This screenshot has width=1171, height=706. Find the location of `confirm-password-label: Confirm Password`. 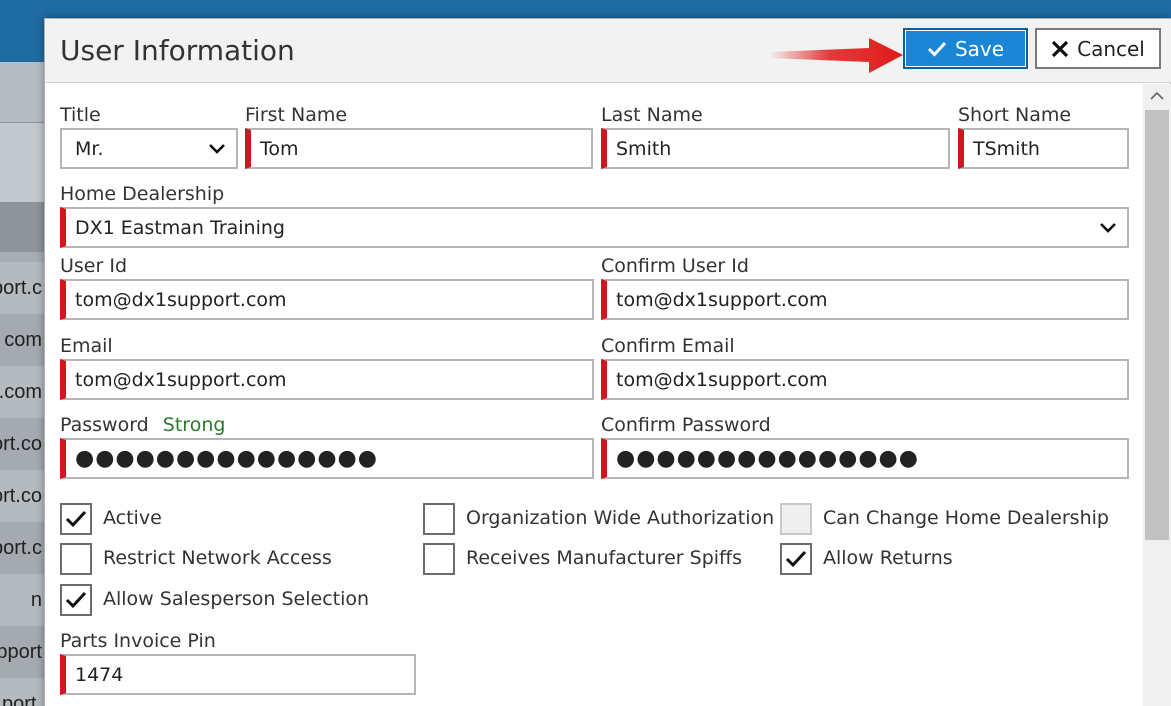

confirm-password-label: Confirm Password is located at coordinates (686, 425).